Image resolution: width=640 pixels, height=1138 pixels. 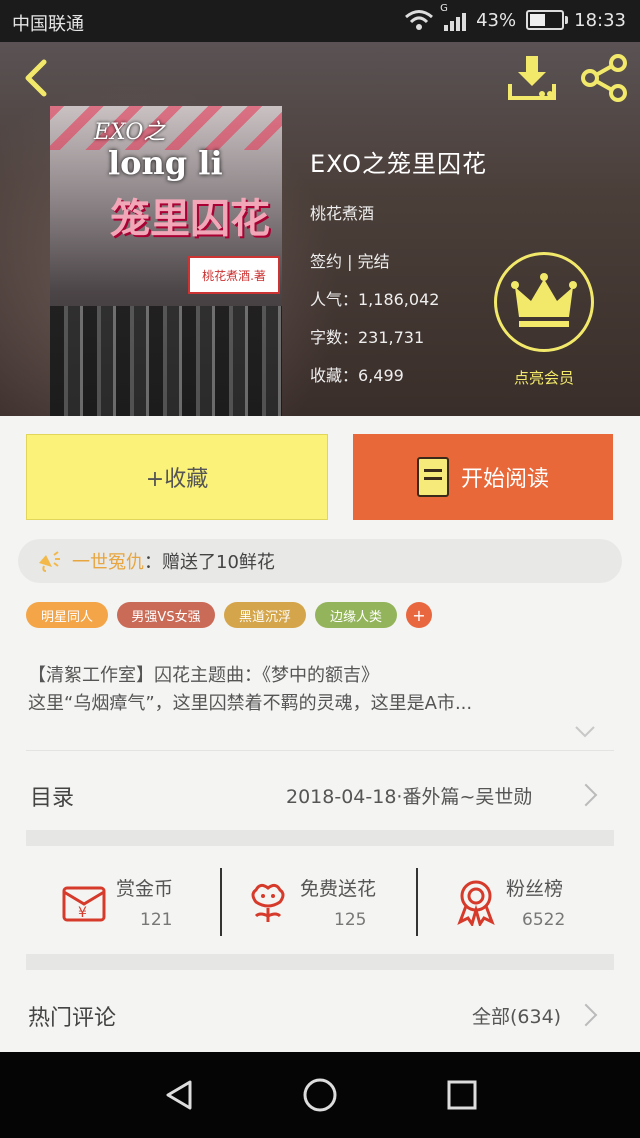 I want to click on book-icon, so click(x=432, y=477).